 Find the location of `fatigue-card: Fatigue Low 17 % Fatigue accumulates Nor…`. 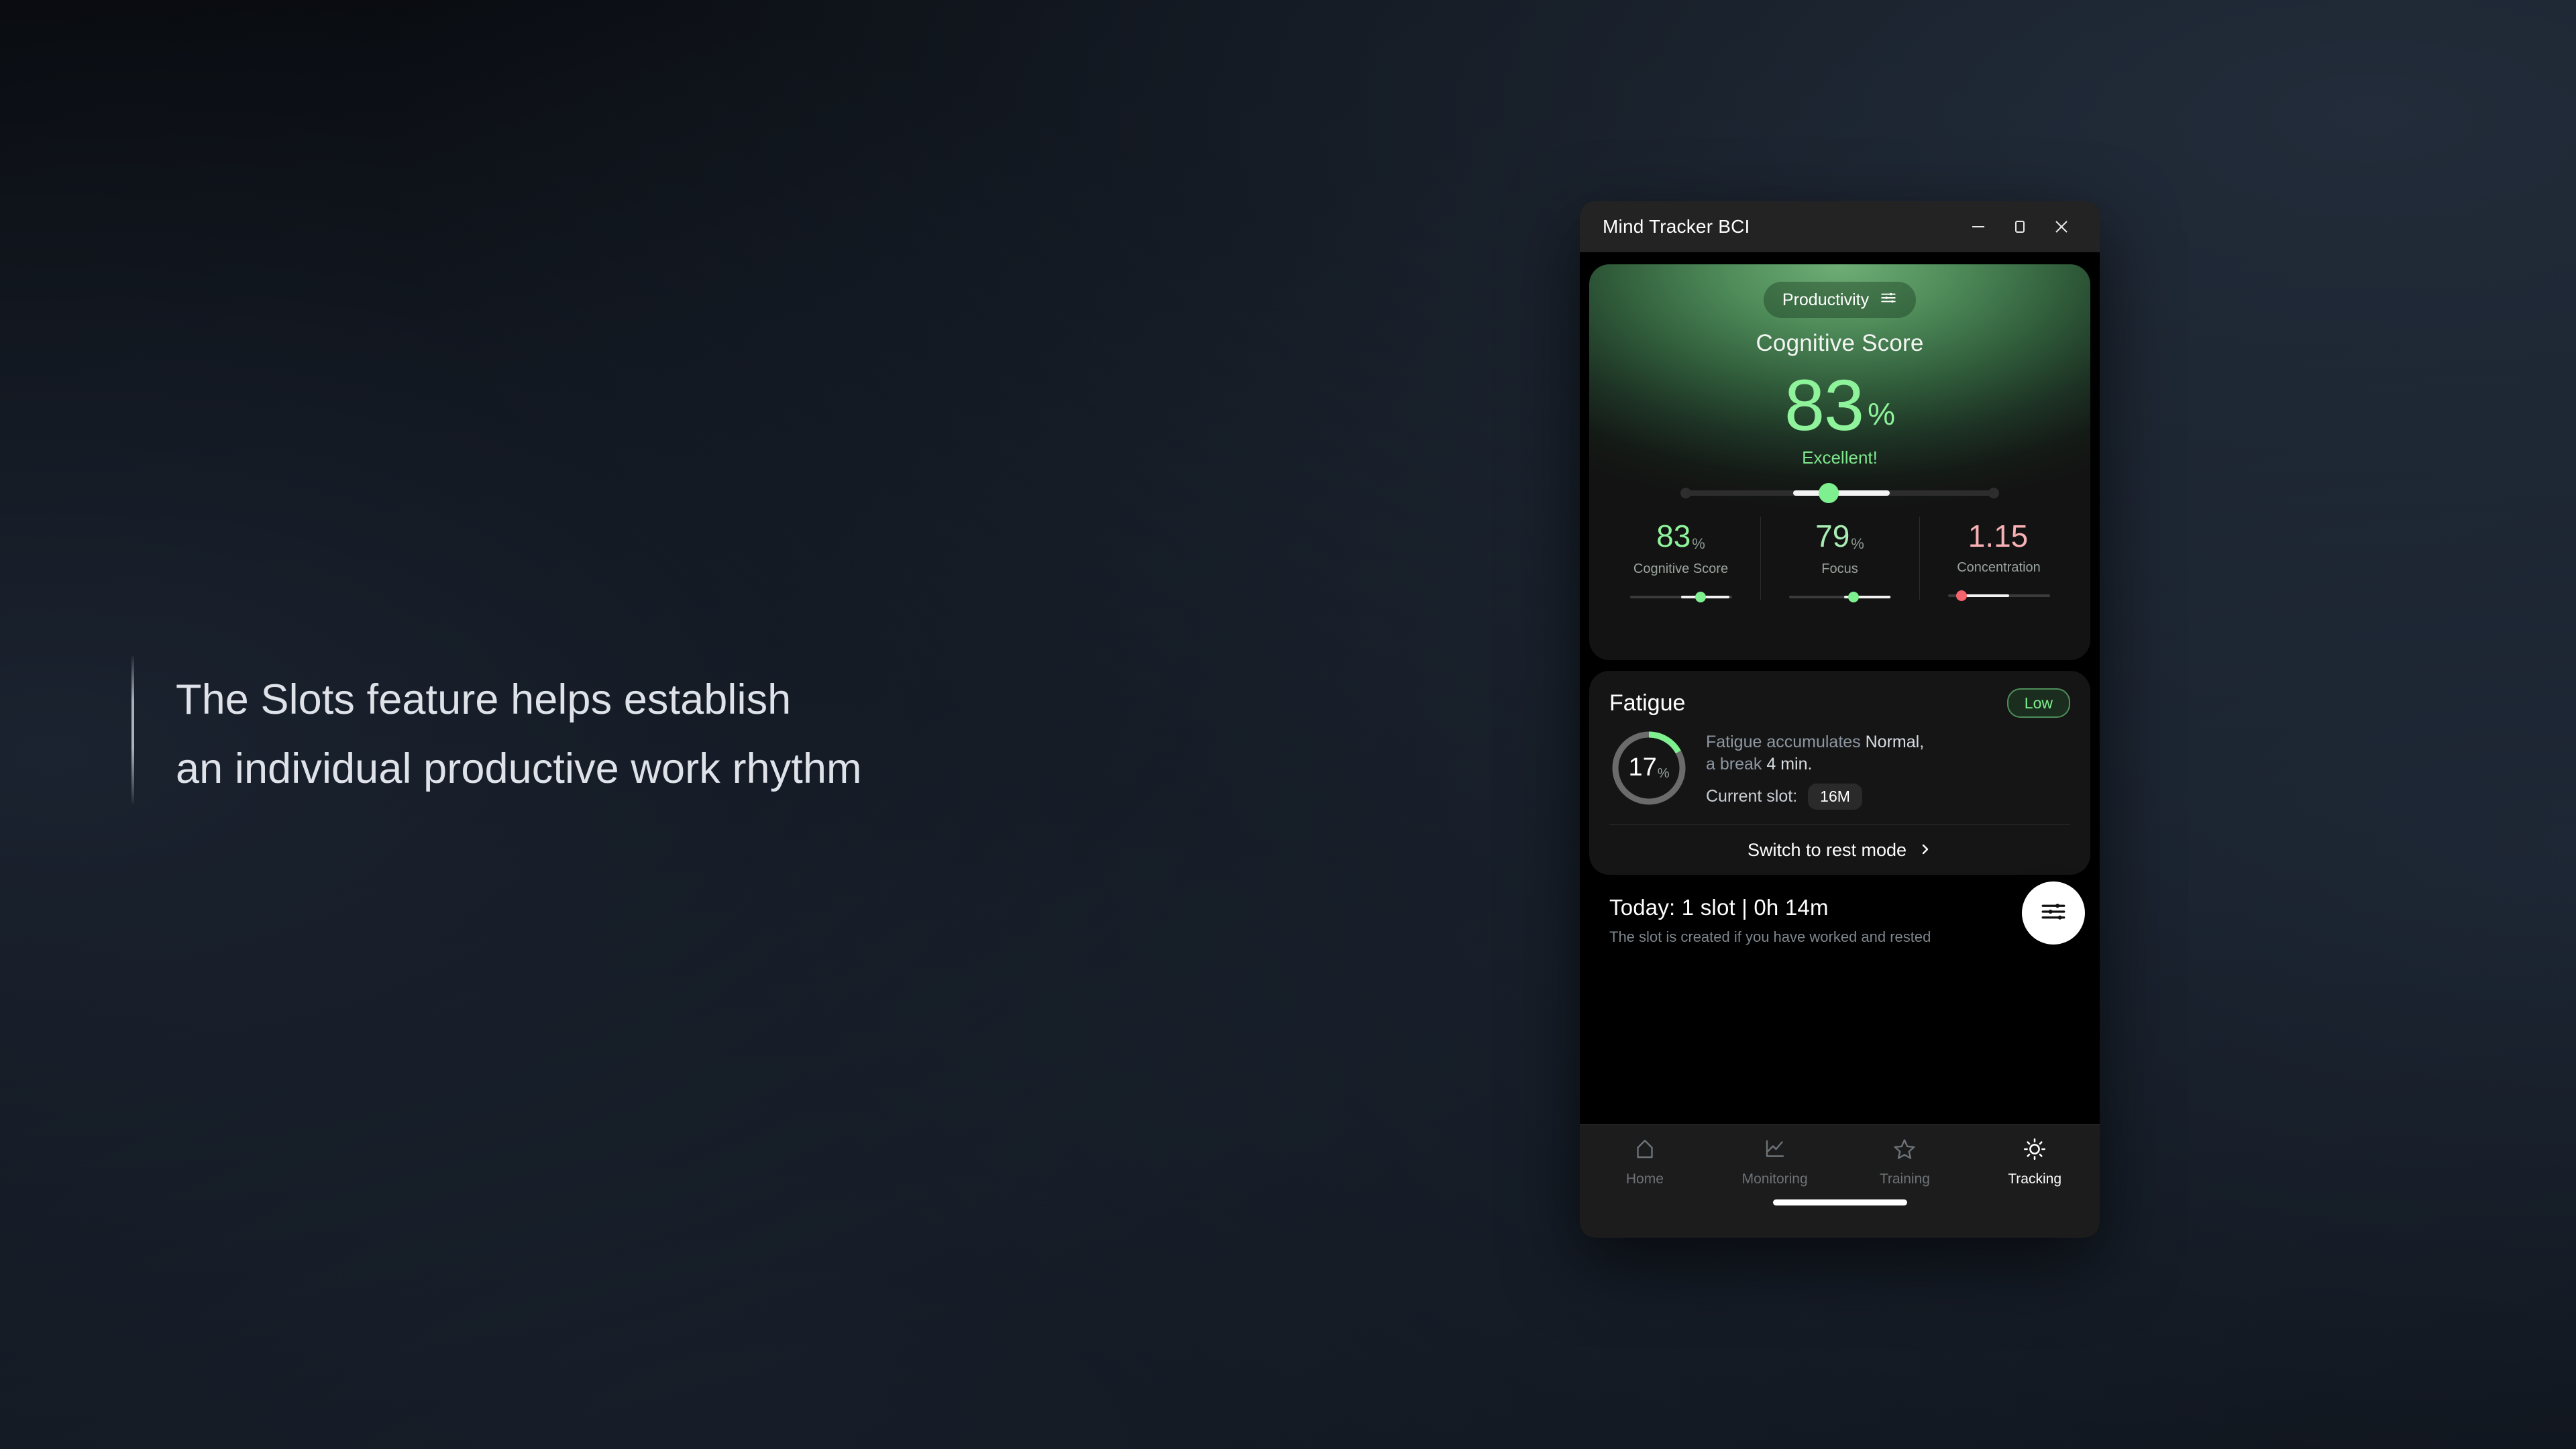

fatigue-card: Fatigue Low 17 % Fatigue accumulates Nor… is located at coordinates (1839, 773).